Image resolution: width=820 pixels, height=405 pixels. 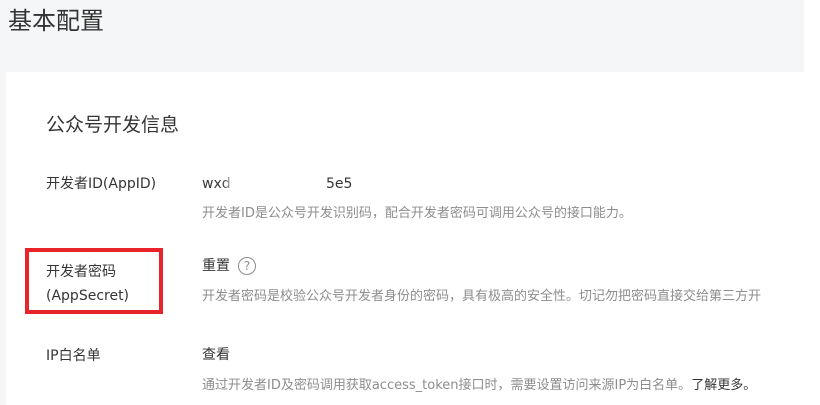 What do you see at coordinates (216, 355) in the screenshot?
I see `view-ip-whitelist-link: 查看` at bounding box center [216, 355].